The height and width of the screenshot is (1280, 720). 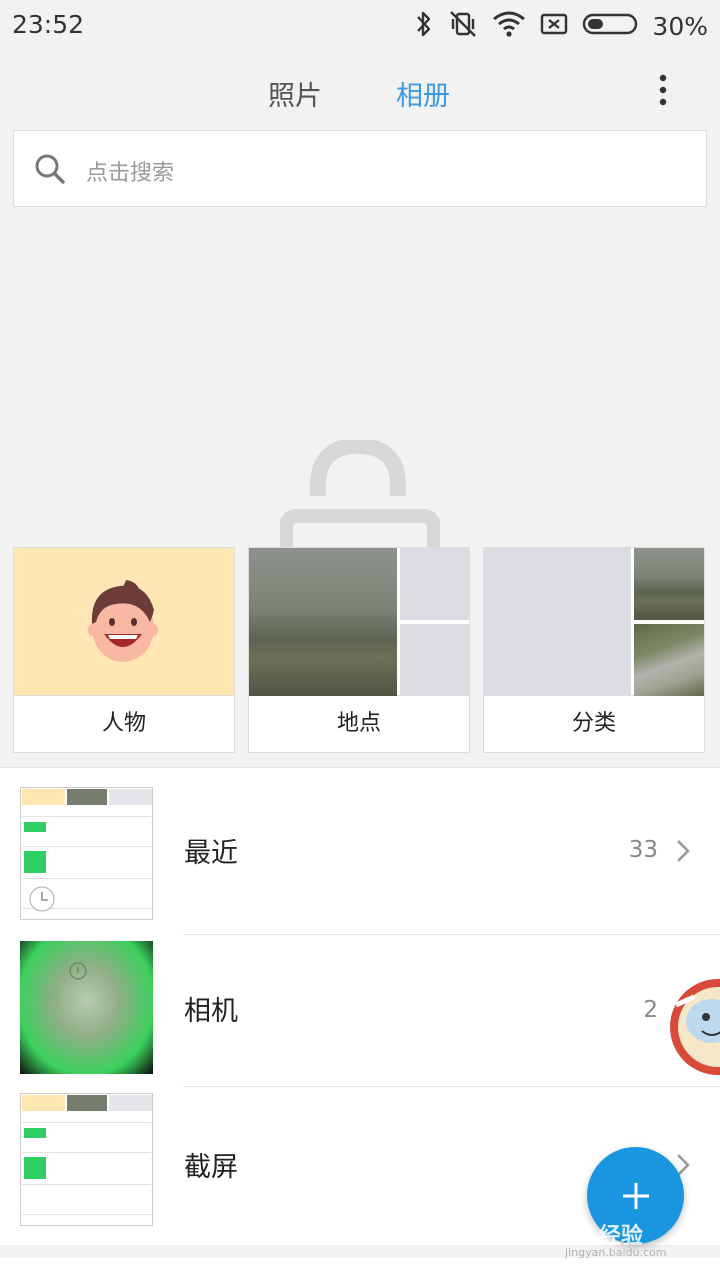 I want to click on battery-icon, so click(x=610, y=26).